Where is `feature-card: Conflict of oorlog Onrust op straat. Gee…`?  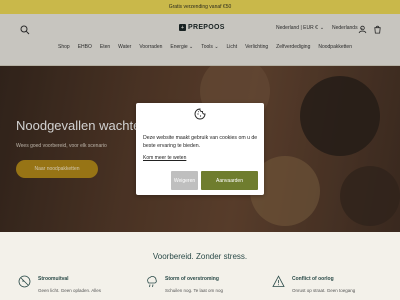 feature-card: Conflict of oorlog Onrust op straat. Gee… is located at coordinates (327, 286).